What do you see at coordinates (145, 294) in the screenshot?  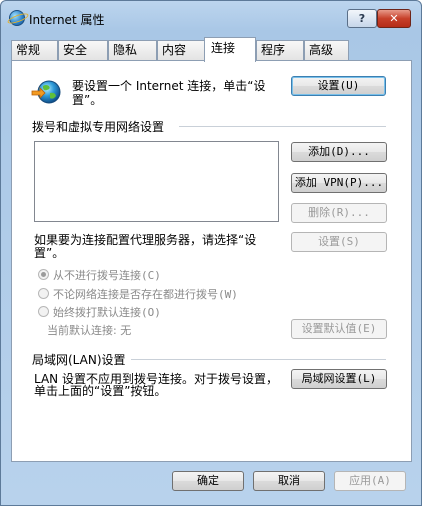 I see `radio-label: 不论网络连接是否存在都进行拨号(W)` at bounding box center [145, 294].